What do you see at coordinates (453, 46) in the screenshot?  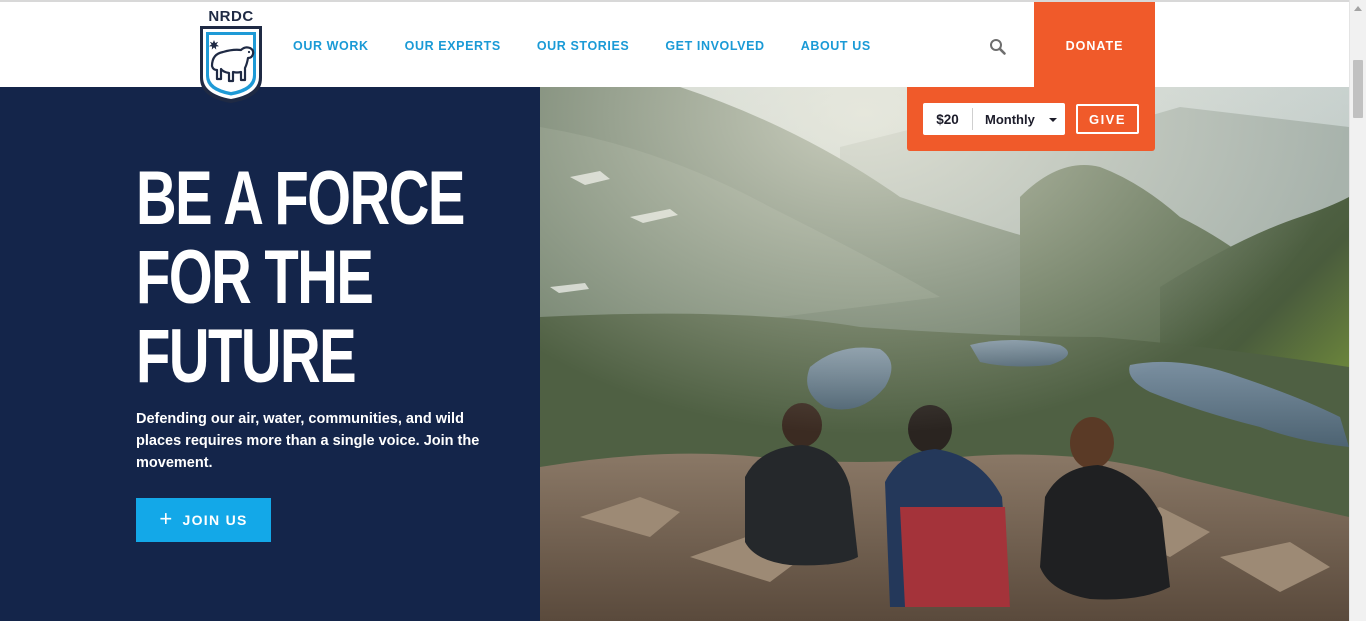 I see `nav-item-our-experts: OUR EXPERTS` at bounding box center [453, 46].